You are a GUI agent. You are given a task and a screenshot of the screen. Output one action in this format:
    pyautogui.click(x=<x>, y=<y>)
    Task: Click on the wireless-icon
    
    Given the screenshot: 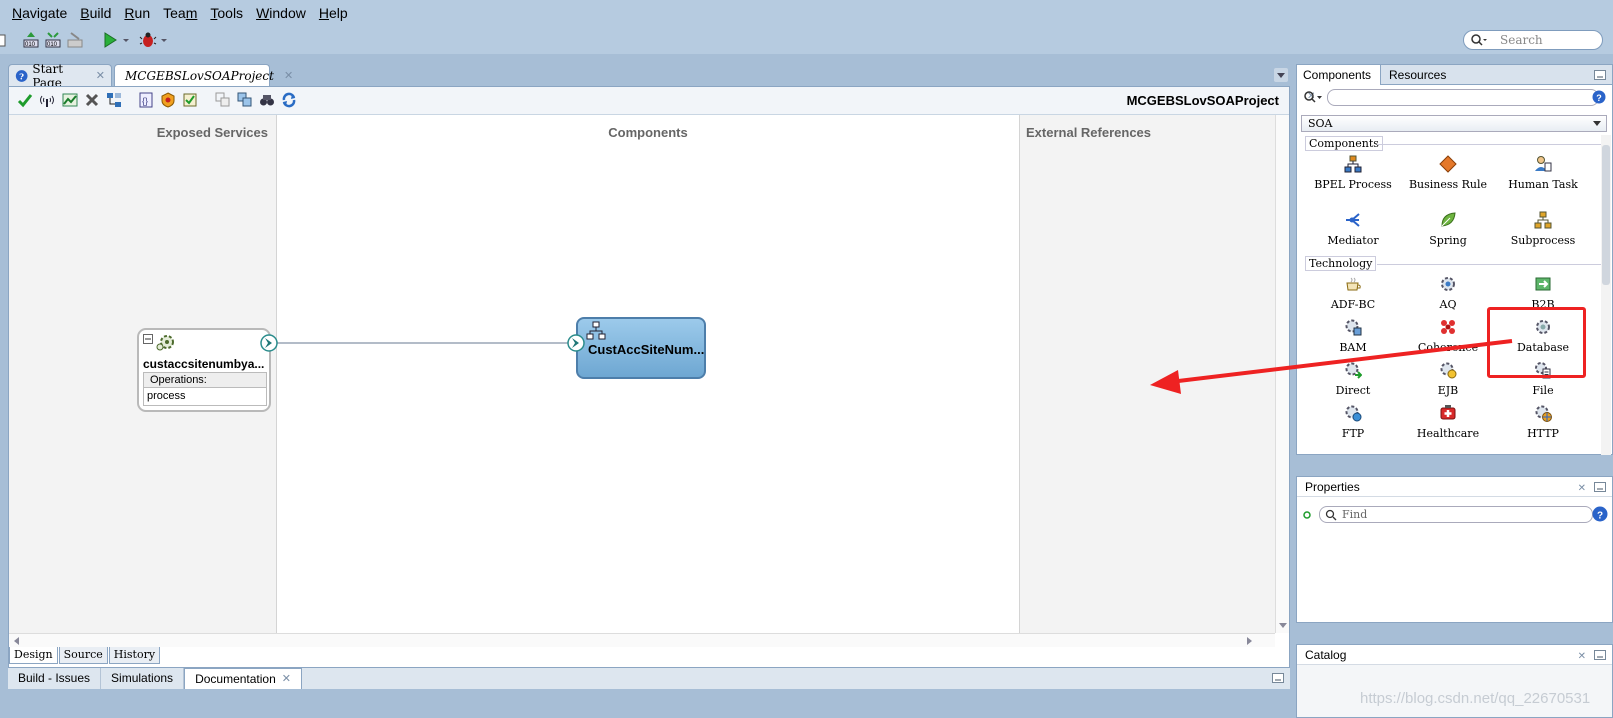 What is the action you would take?
    pyautogui.click(x=47, y=100)
    